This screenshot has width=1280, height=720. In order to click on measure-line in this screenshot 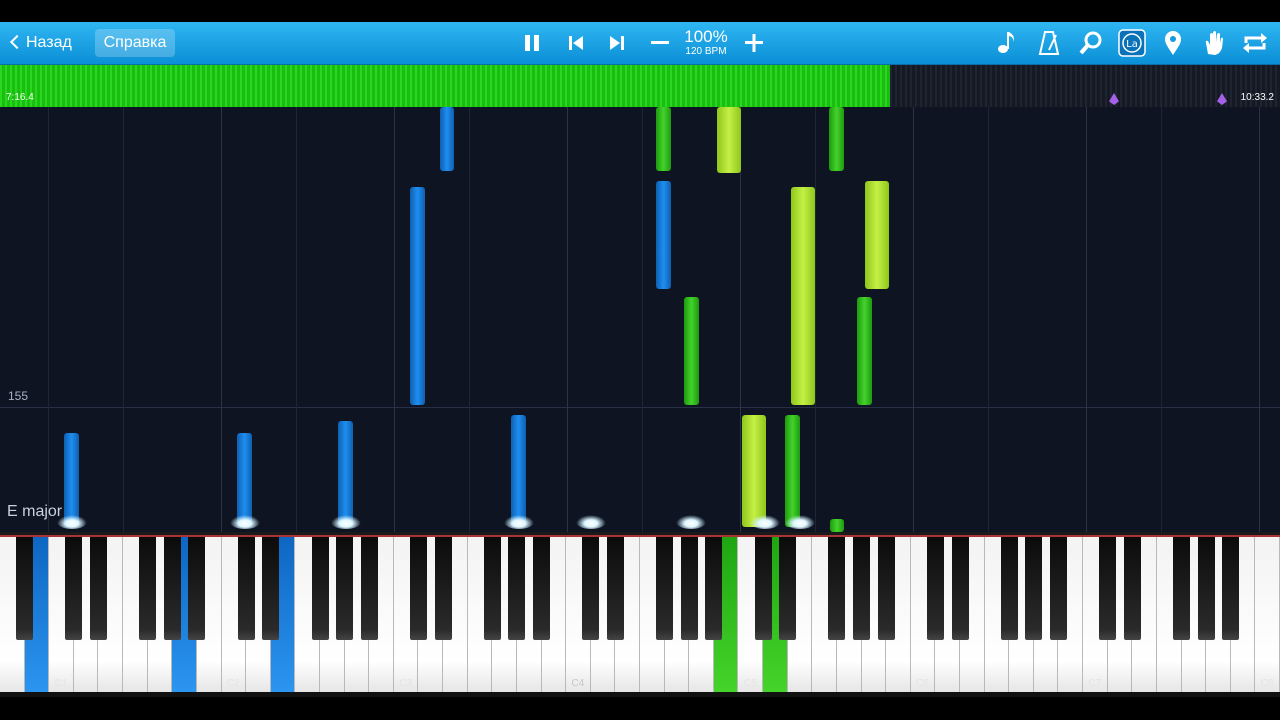, I will do `click(640, 407)`.